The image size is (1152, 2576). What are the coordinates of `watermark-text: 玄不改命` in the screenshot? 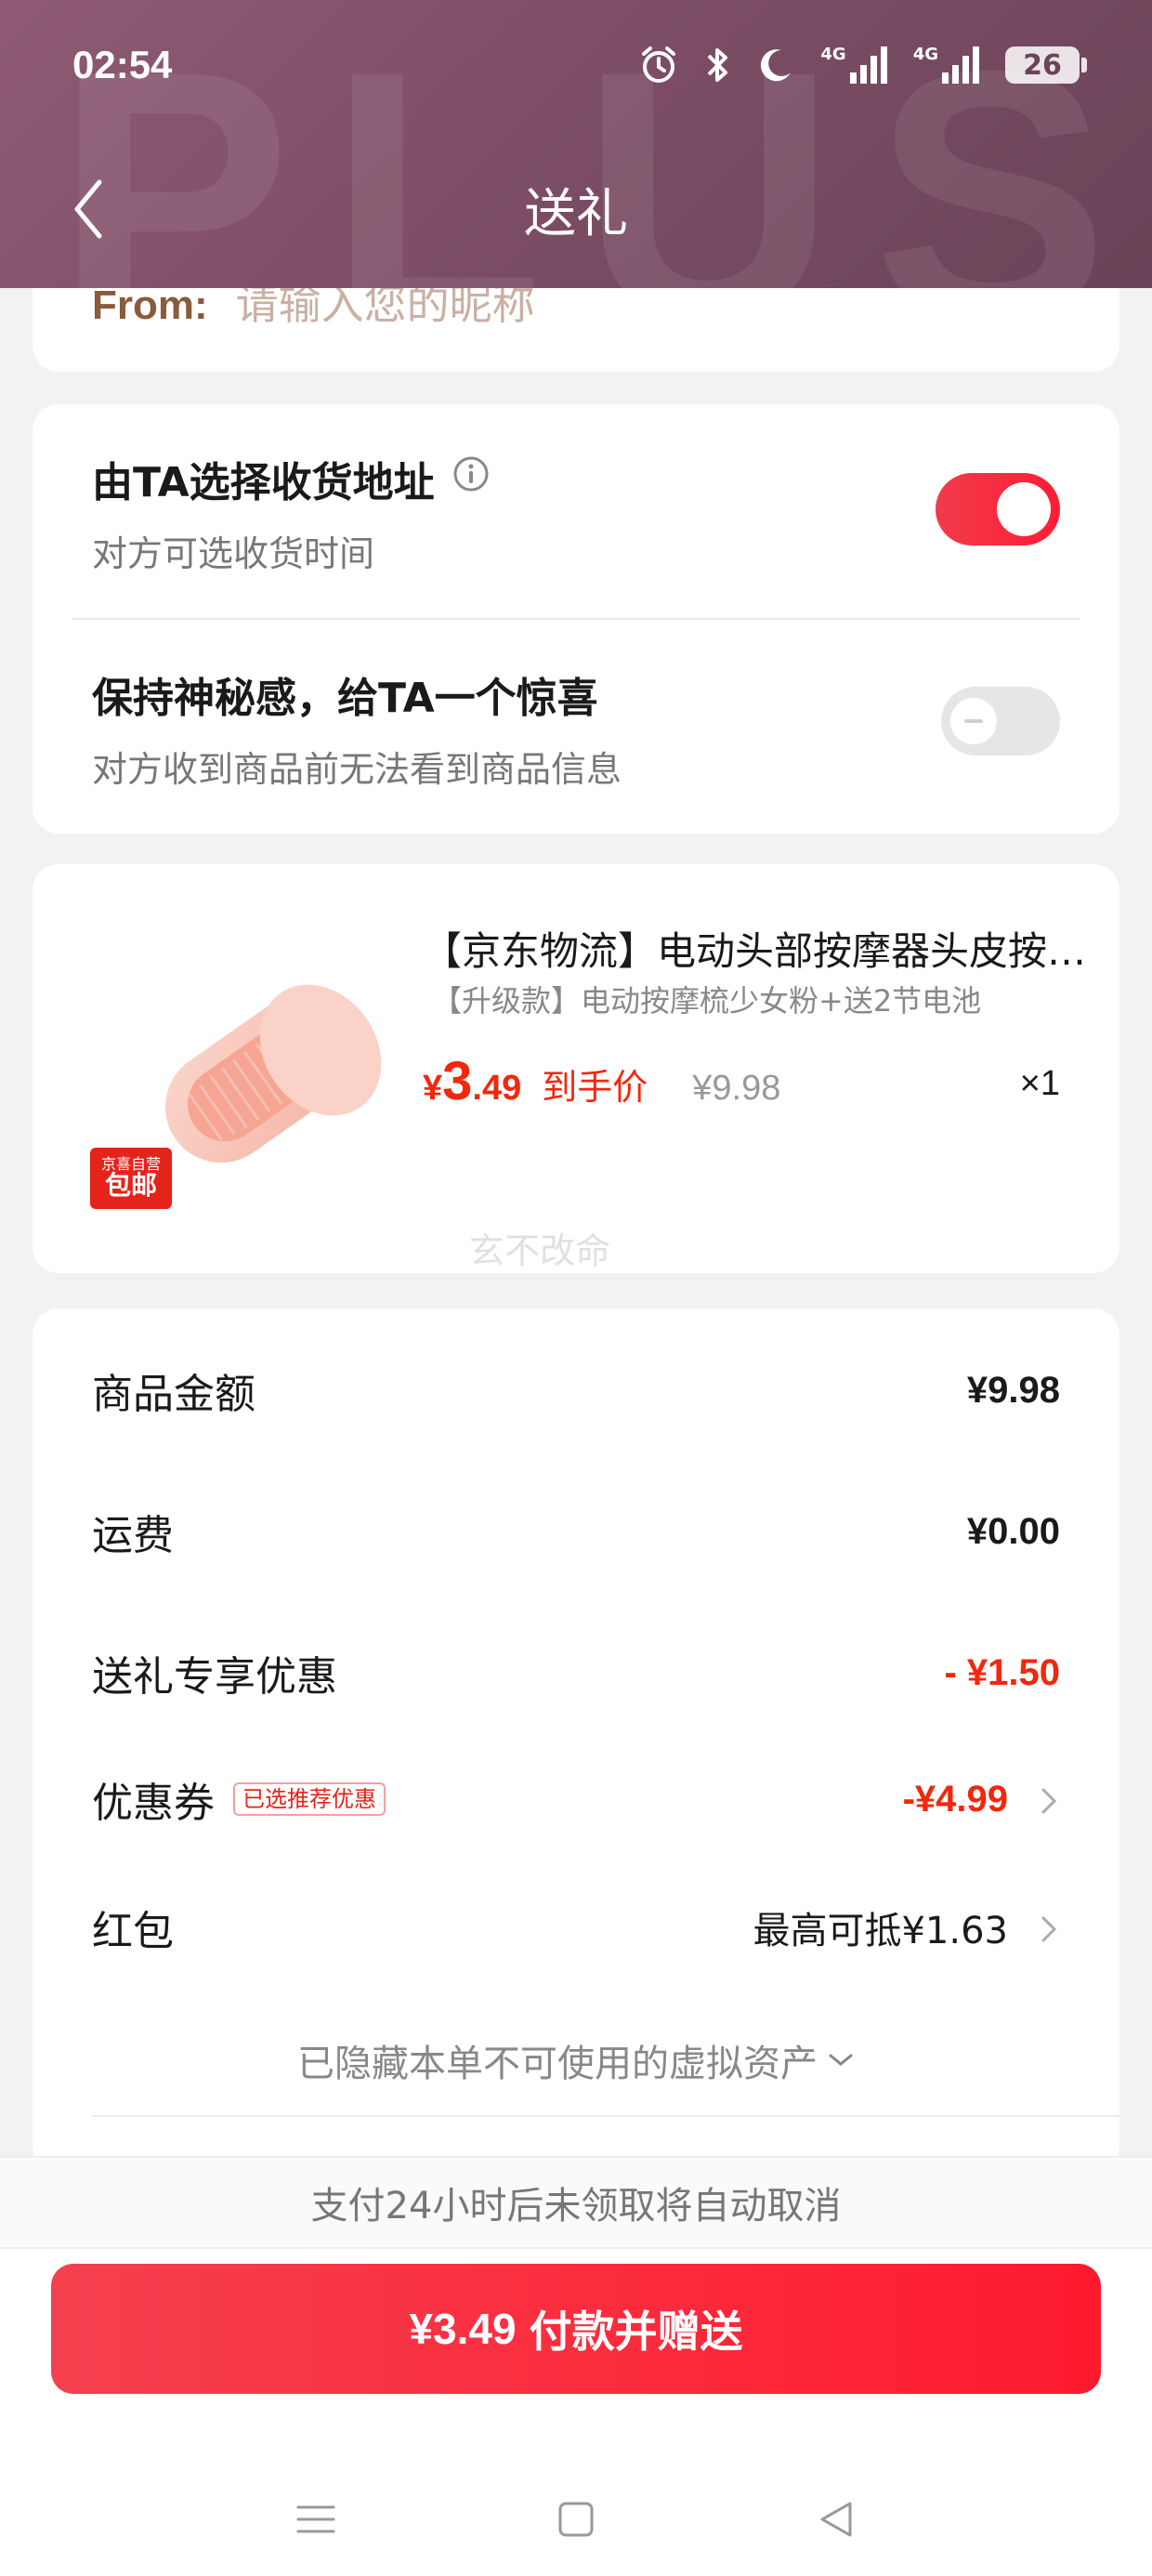 It's located at (540, 1250).